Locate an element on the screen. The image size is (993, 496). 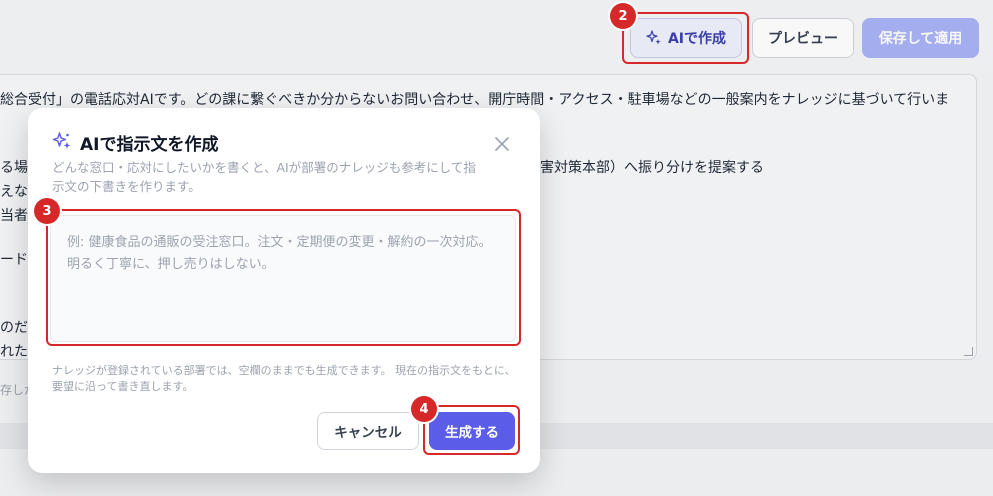
highlight-textarea is located at coordinates (283, 277).